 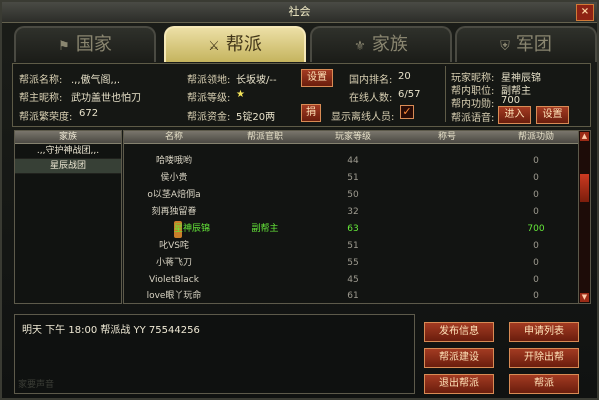 I want to click on family-list: 家族 .,,守护神战团,,. 星辰战团, so click(x=68, y=217).